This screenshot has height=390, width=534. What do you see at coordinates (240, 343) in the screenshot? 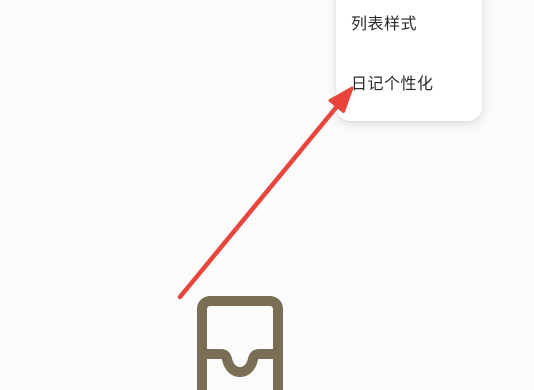
I see `inbox-tray-icon` at bounding box center [240, 343].